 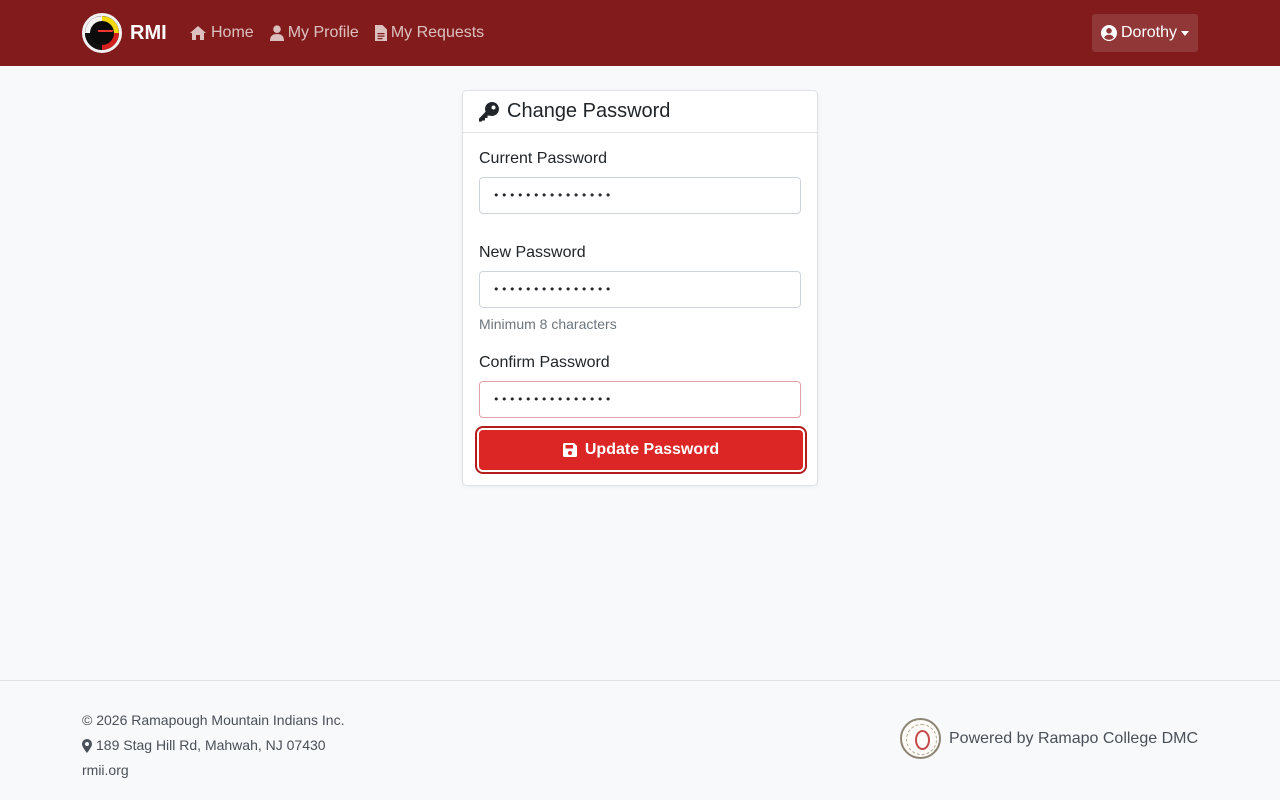 I want to click on ramapo-college-seal, so click(x=920, y=738).